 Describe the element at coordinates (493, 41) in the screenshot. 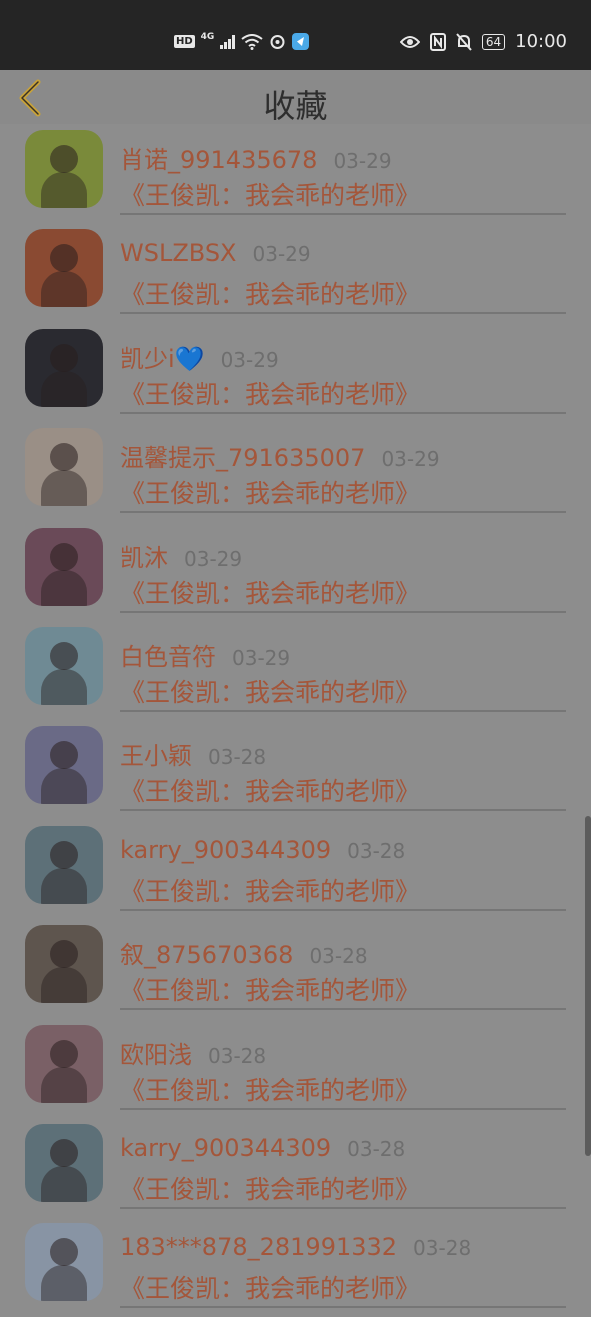

I see `battery-icon: 64` at that location.